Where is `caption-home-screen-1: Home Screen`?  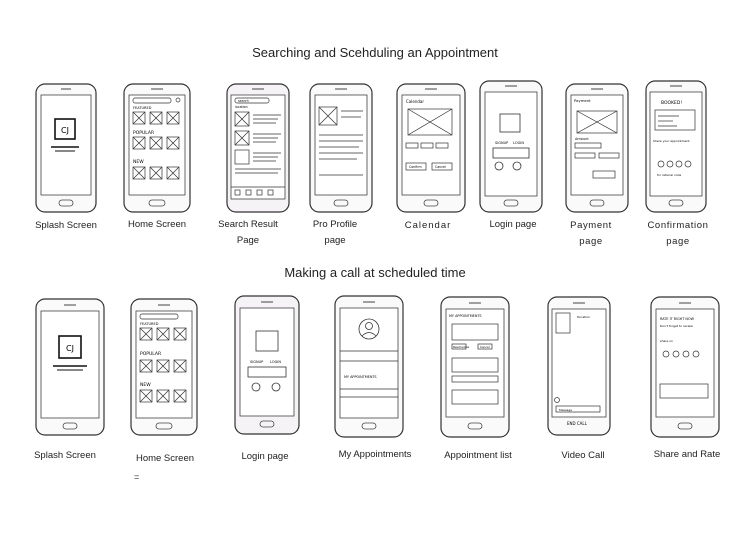
caption-home-screen-1: Home Screen is located at coordinates (157, 225).